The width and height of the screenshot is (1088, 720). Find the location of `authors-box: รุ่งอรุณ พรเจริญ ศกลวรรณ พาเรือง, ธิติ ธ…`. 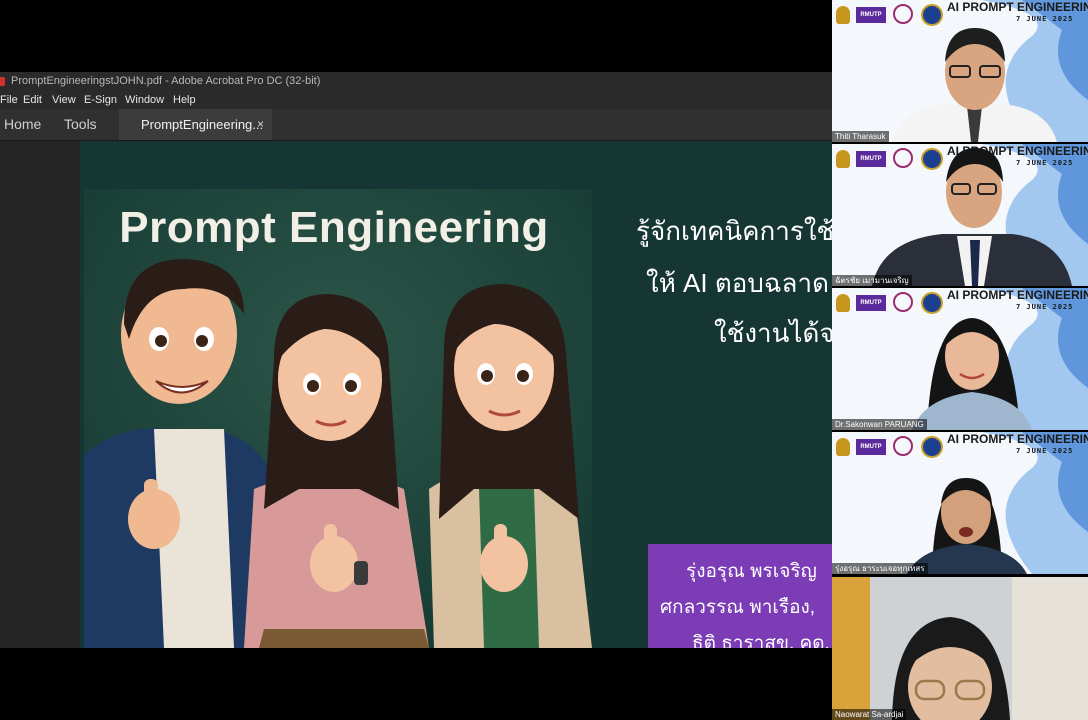

authors-box: รุ่งอรุณ พรเจริญ ศกลวรรณ พาเรือง, ธิติ ธ… is located at coordinates (740, 596).